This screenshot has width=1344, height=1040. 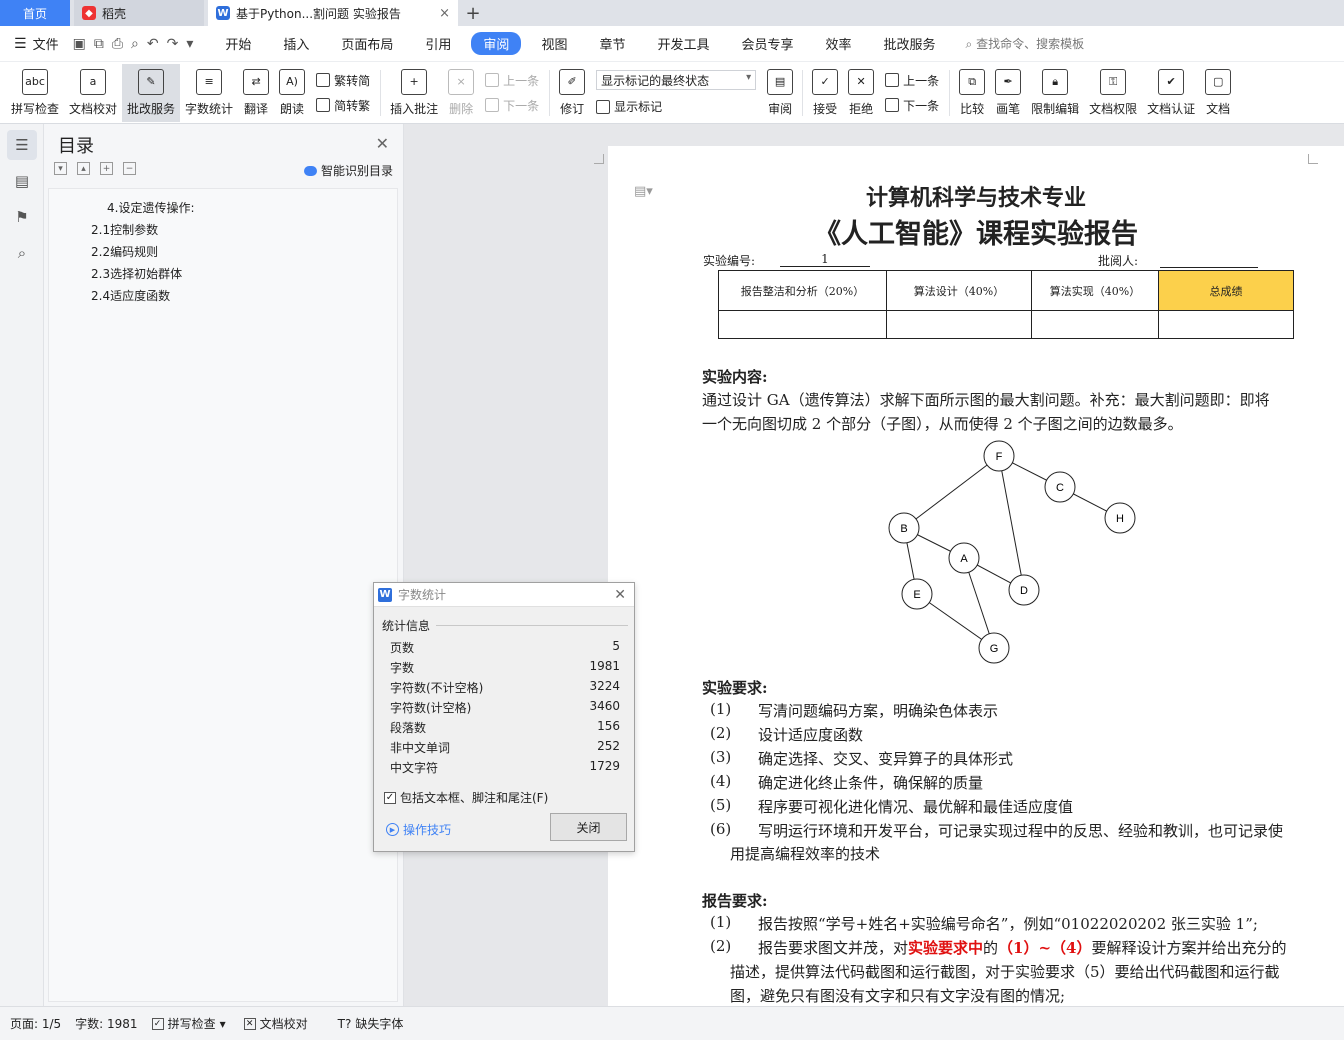 I want to click on next-revision-button: 下一条, so click(x=912, y=105).